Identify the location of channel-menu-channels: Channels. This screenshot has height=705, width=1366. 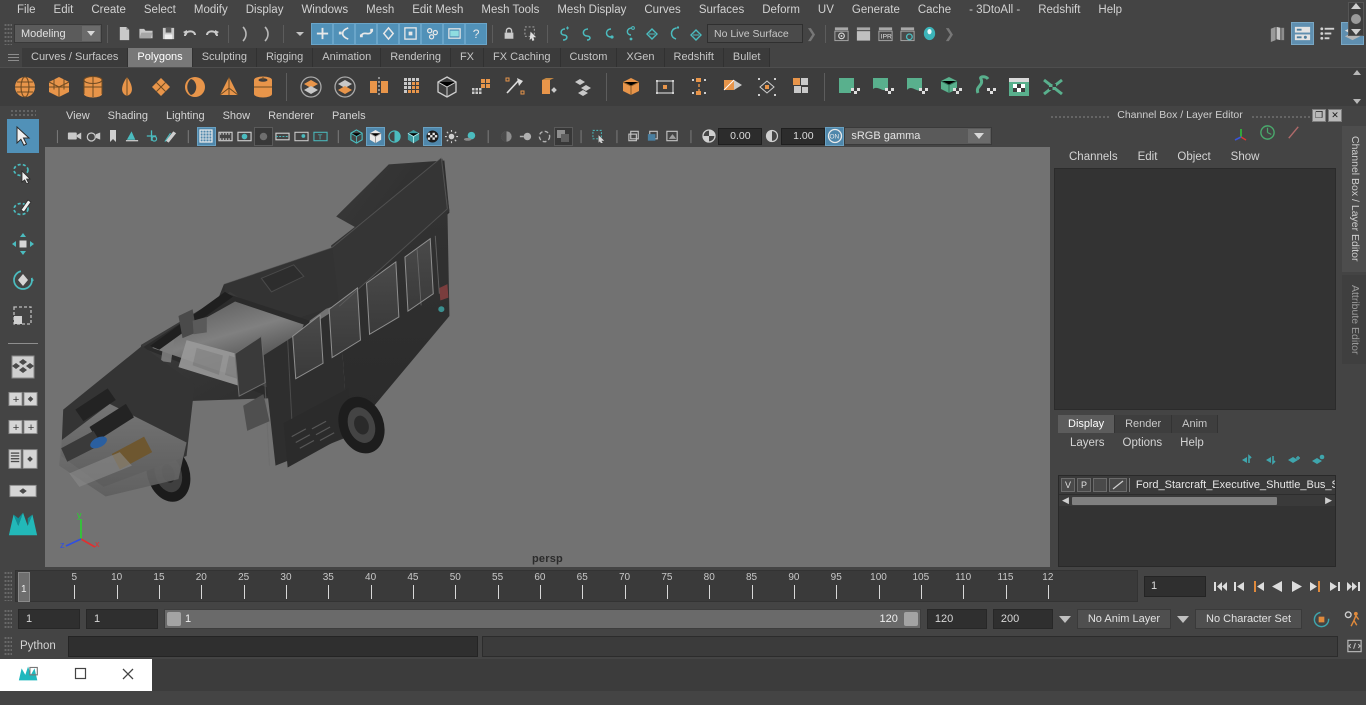
(1093, 157).